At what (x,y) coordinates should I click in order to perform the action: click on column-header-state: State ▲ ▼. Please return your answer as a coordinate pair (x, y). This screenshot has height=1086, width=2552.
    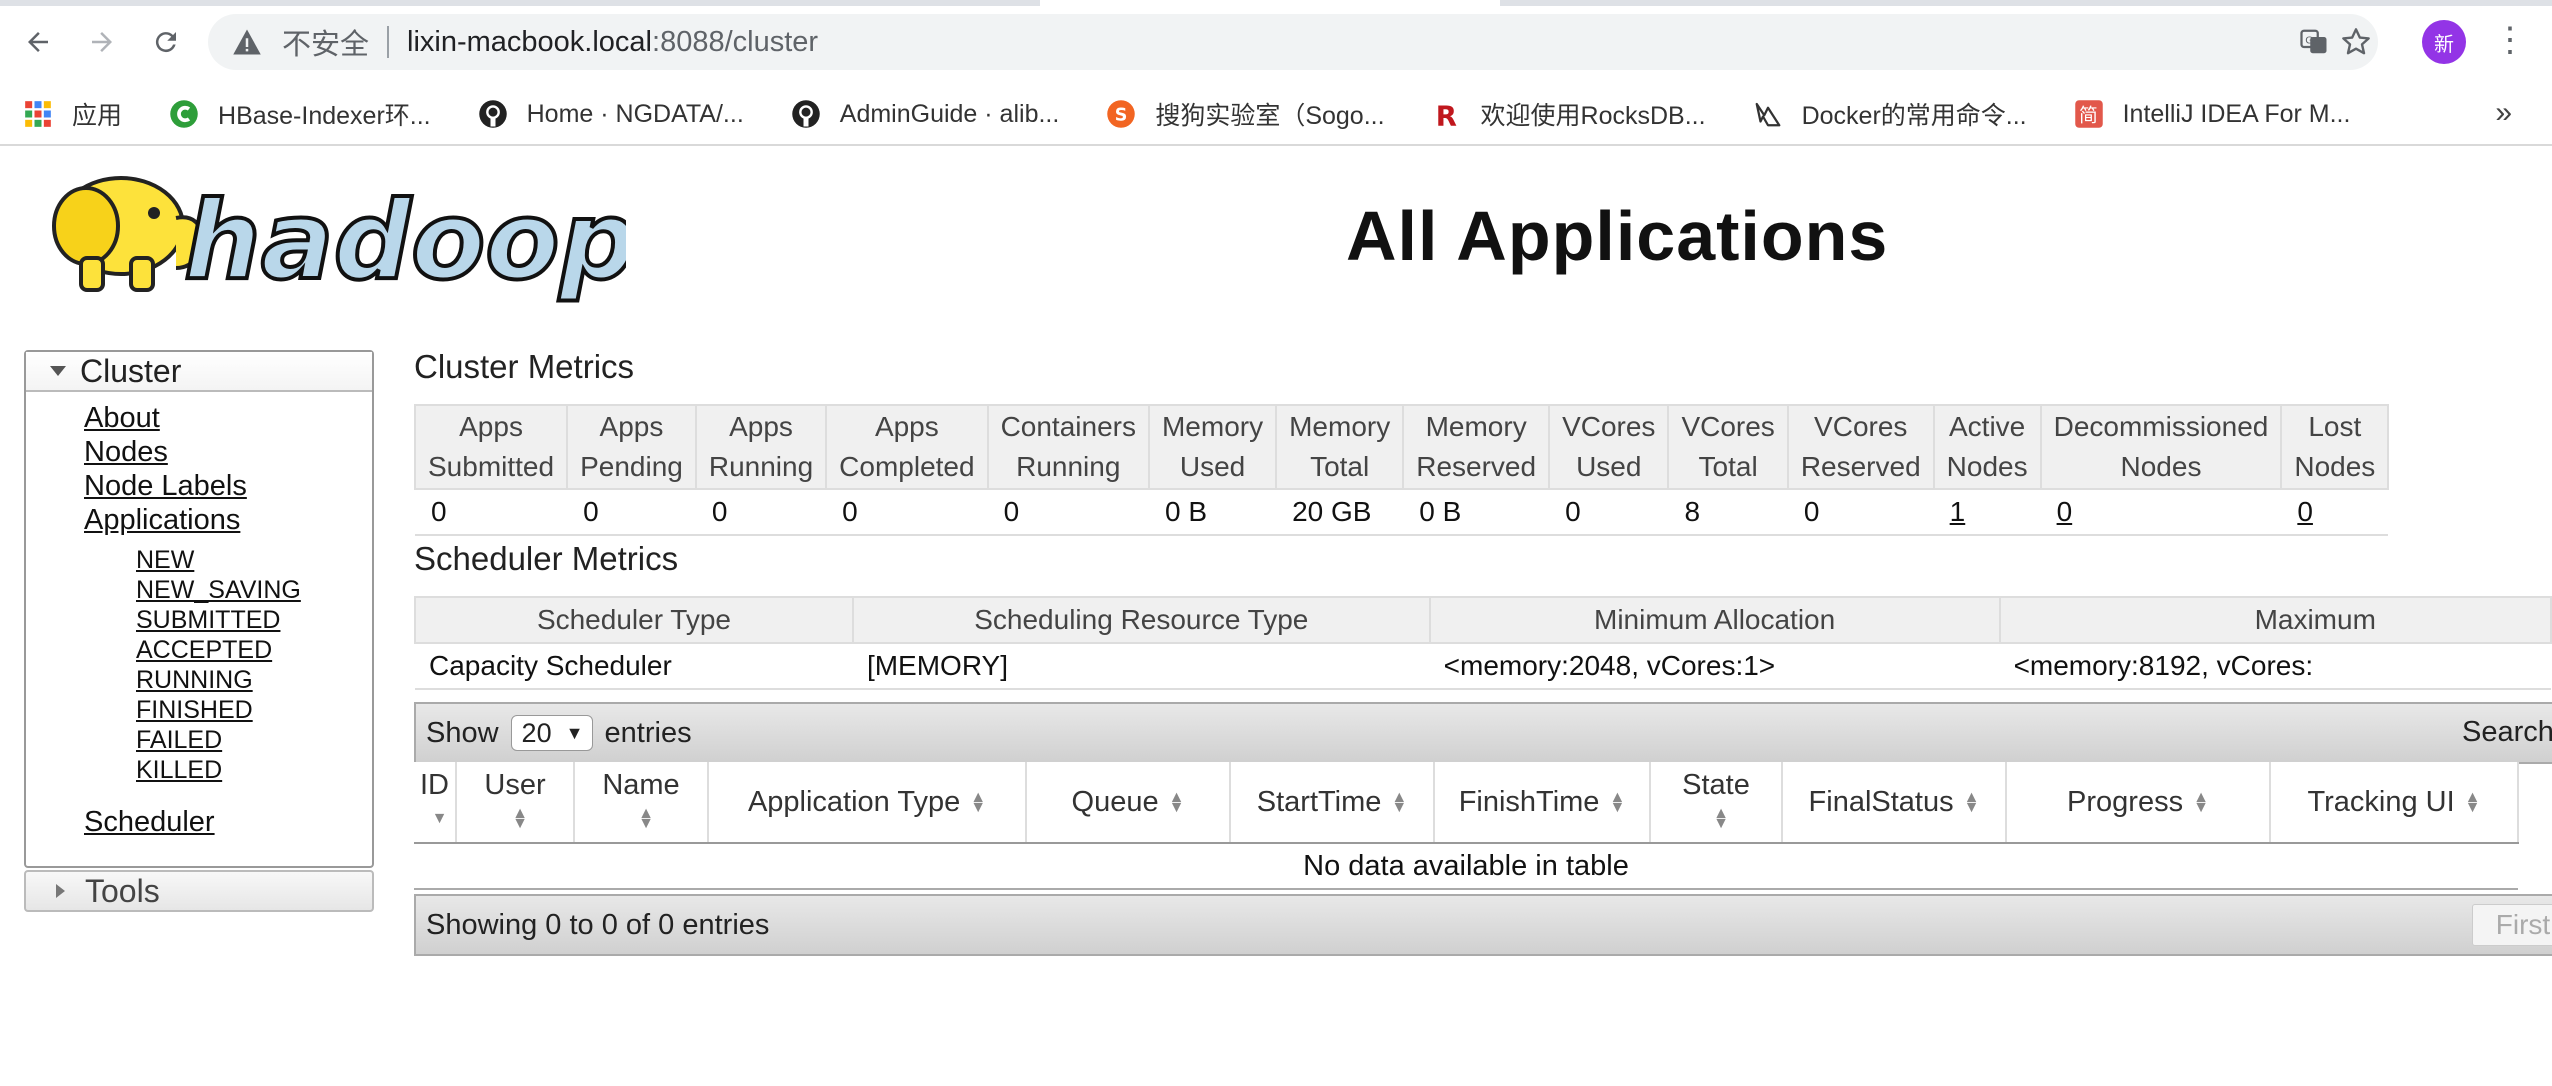
    Looking at the image, I should click on (1716, 803).